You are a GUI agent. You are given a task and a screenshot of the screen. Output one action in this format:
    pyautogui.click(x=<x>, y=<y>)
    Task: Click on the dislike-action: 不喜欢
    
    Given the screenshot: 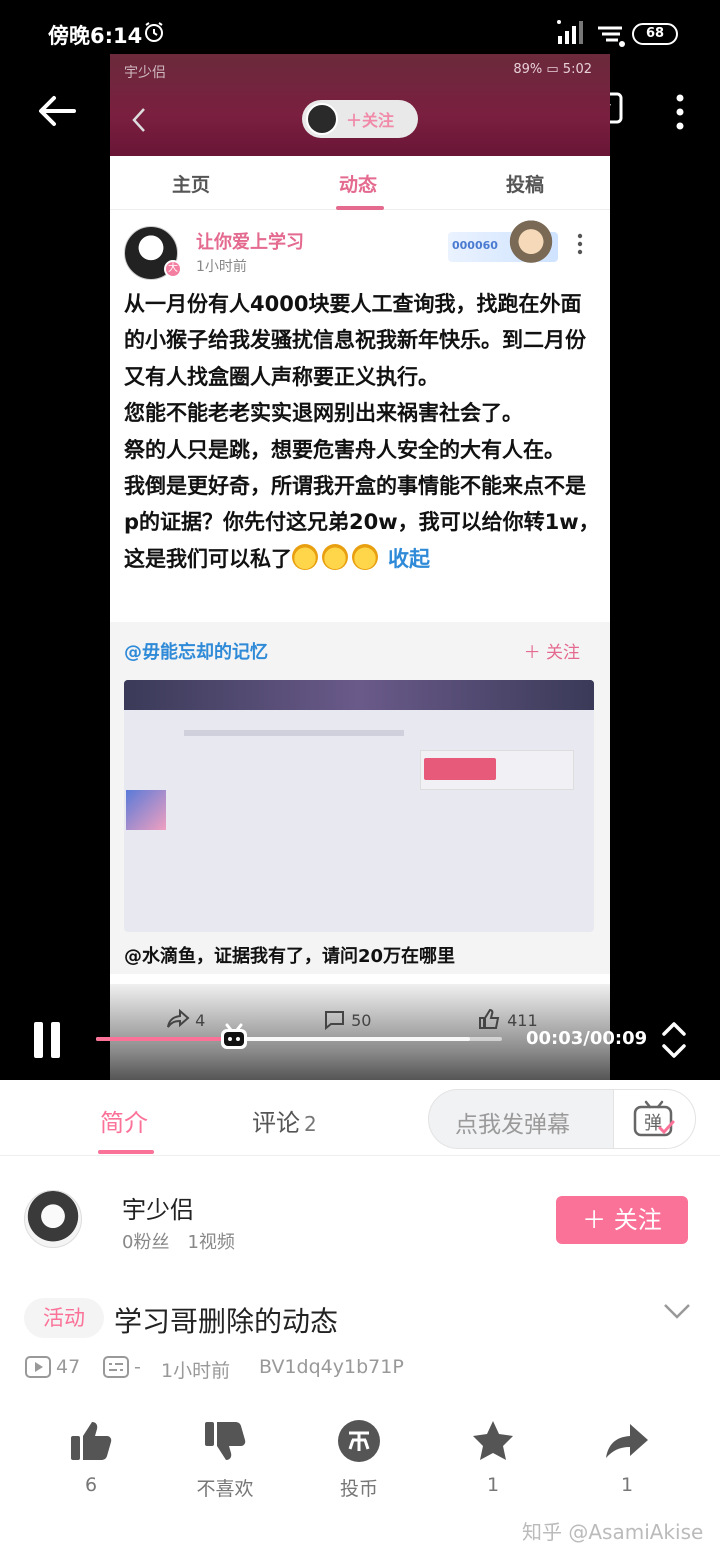 What is the action you would take?
    pyautogui.click(x=225, y=1459)
    